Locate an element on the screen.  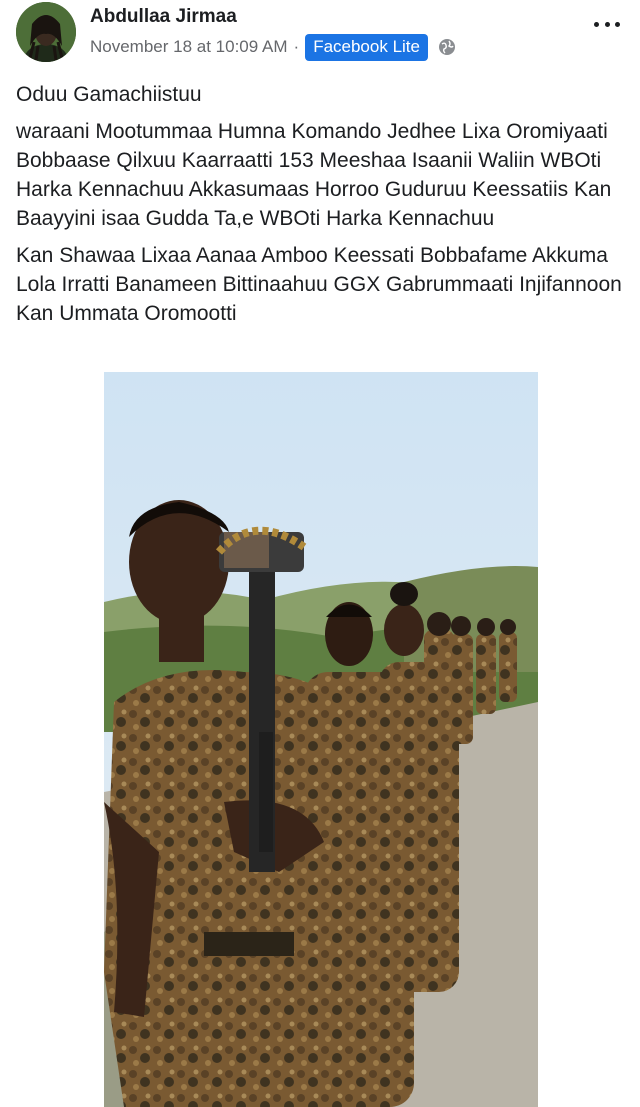
post-paragraph: Oduu Gamachiistuu is located at coordinates (109, 94).